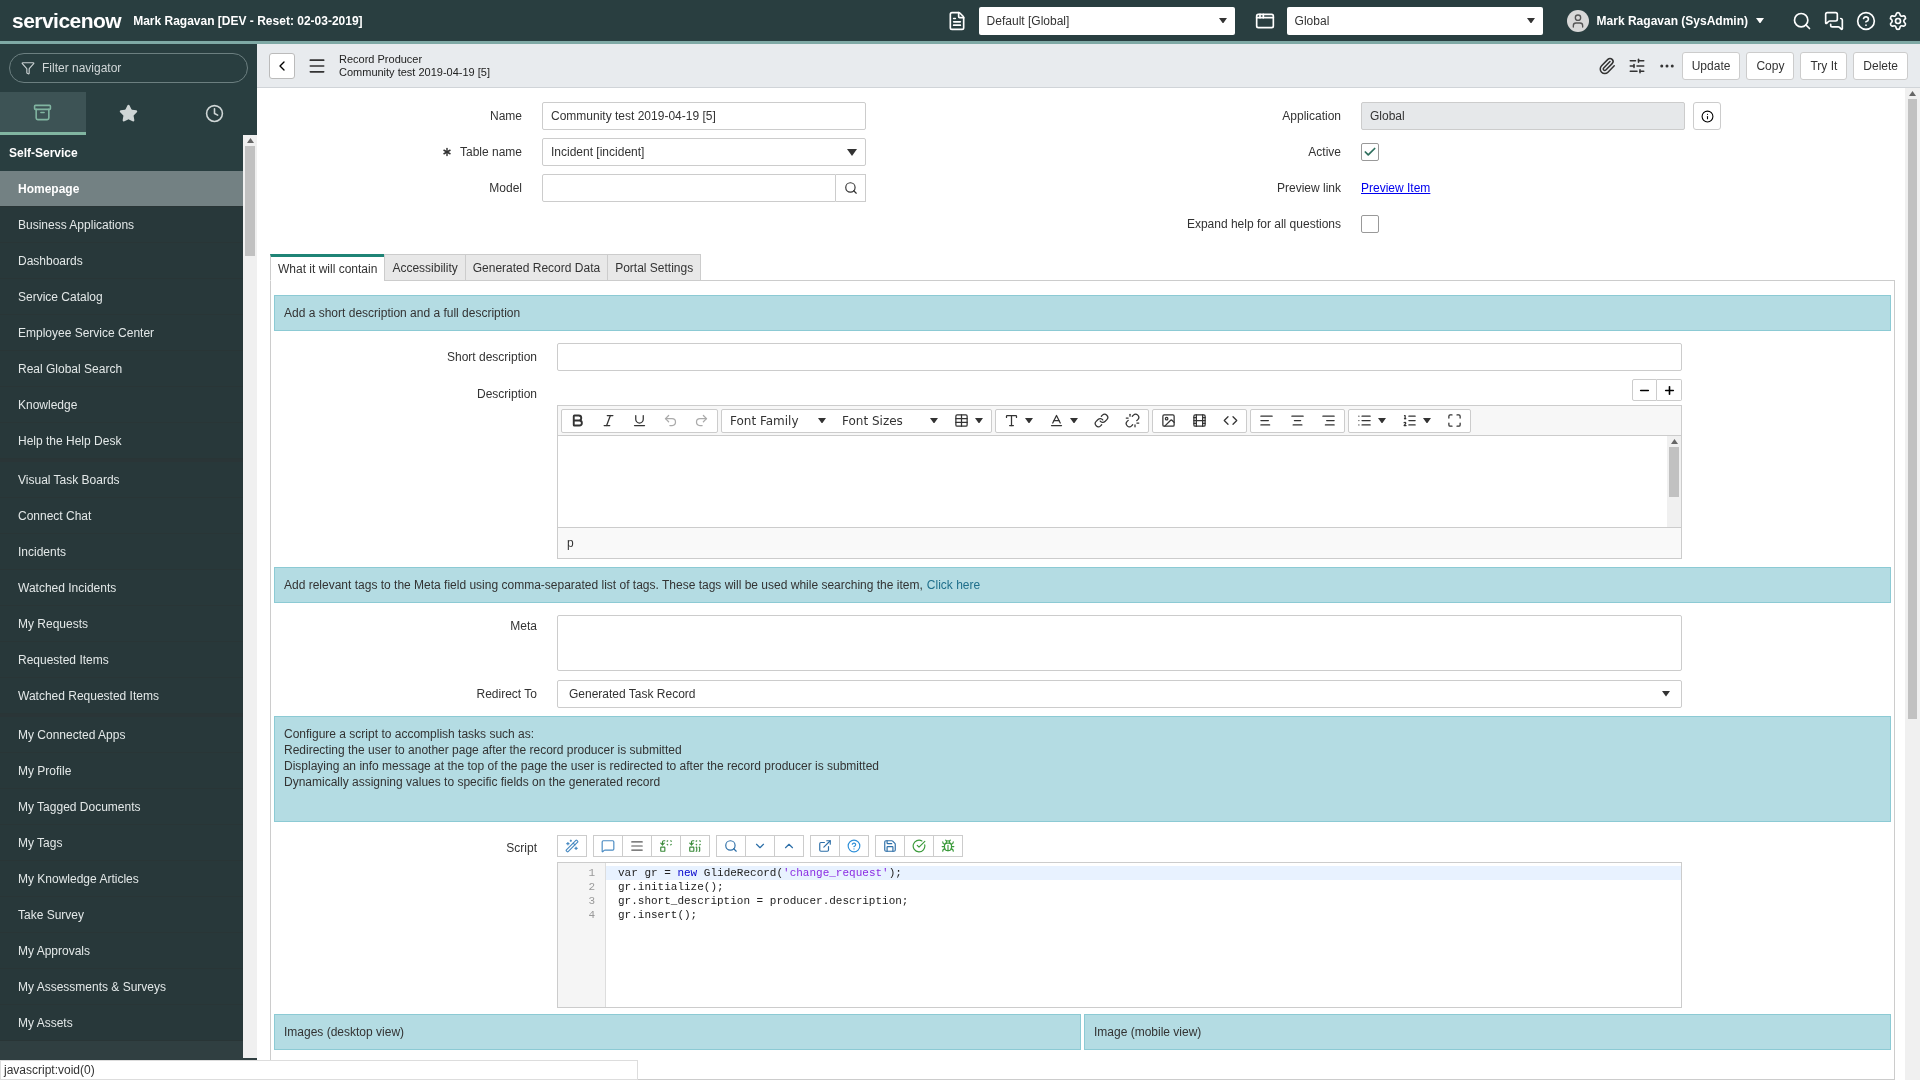 This screenshot has width=1920, height=1080. I want to click on line-number: 2, so click(591, 887).